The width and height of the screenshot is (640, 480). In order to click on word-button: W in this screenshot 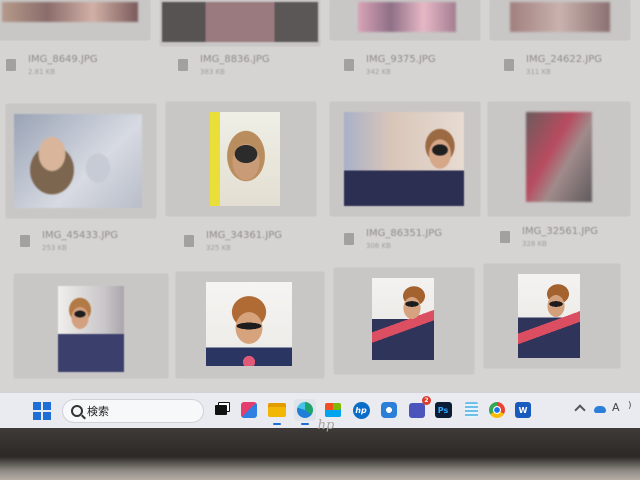, I will do `click(523, 410)`.